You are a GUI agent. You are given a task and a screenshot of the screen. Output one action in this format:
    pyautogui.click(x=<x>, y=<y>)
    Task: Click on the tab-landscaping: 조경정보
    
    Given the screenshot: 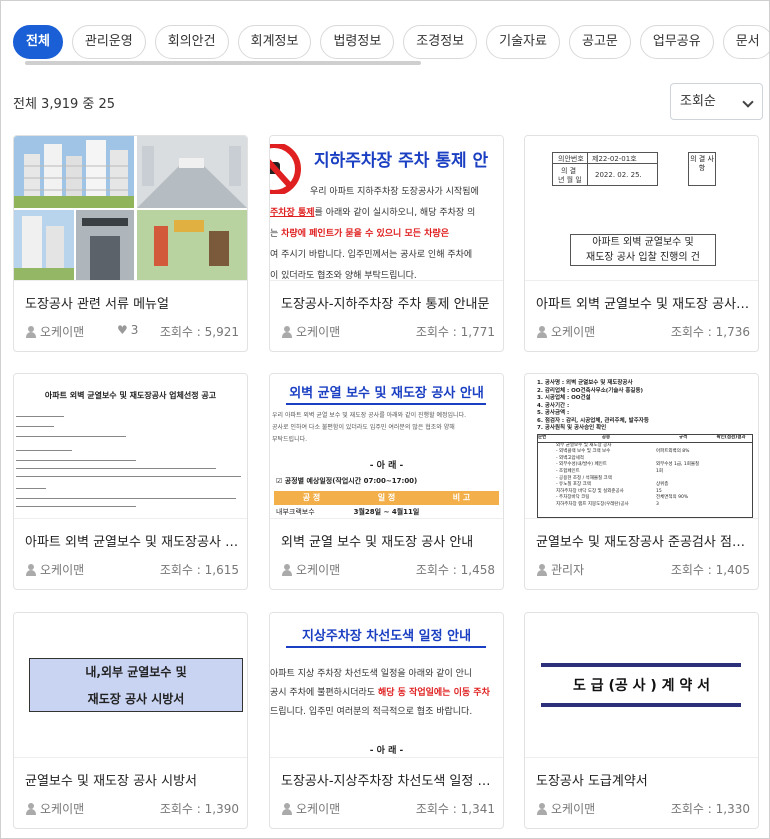 What is the action you would take?
    pyautogui.click(x=440, y=42)
    